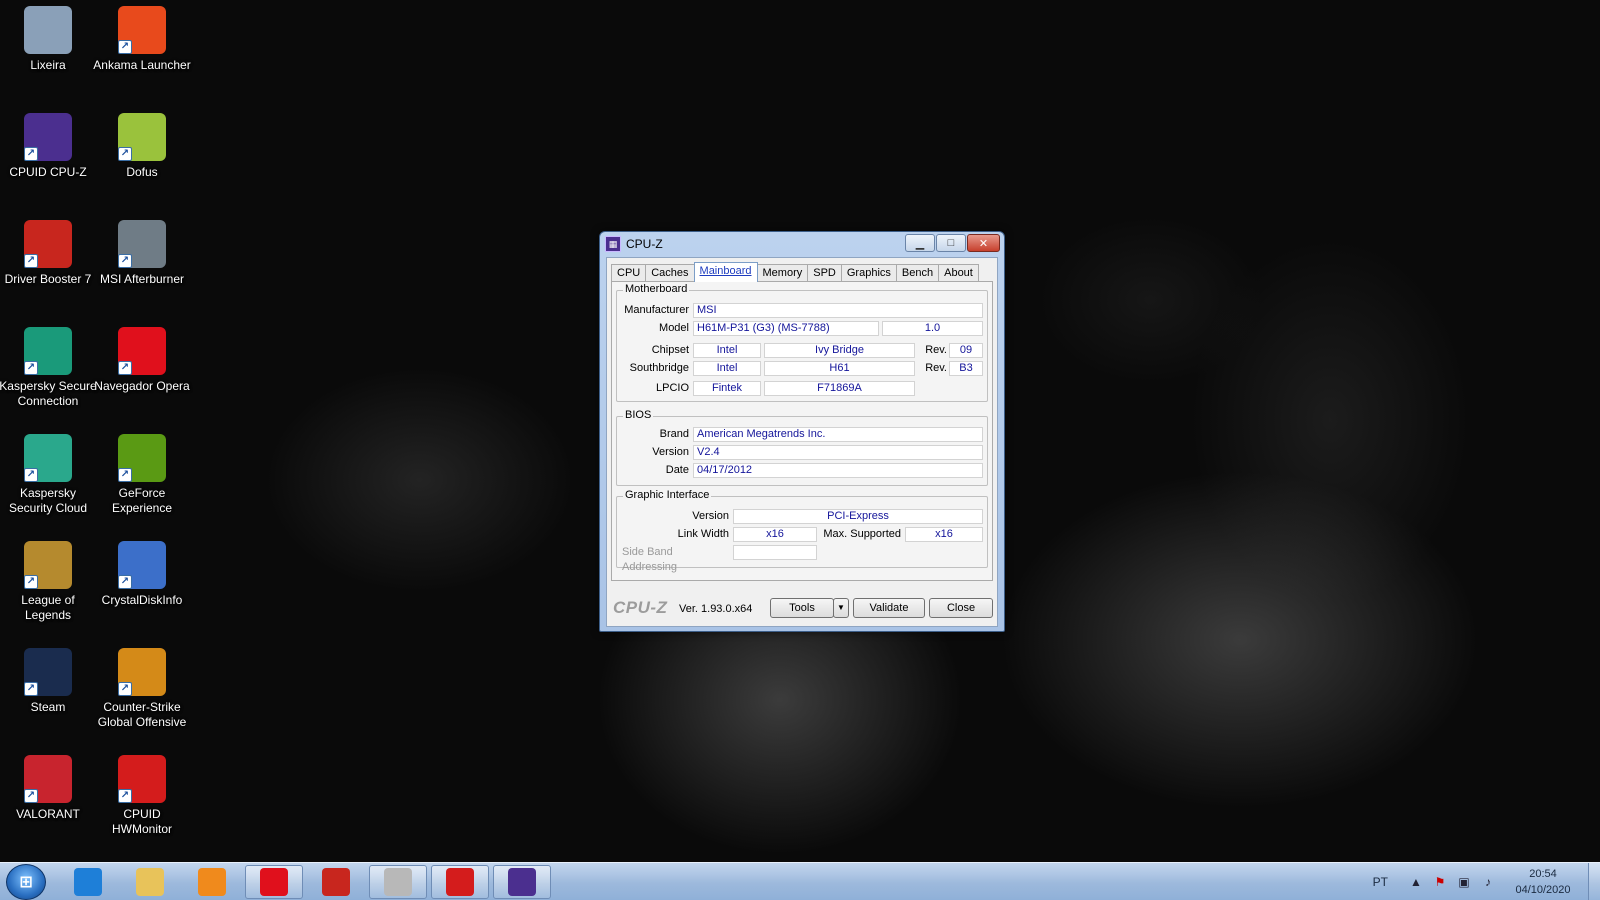 Image resolution: width=1600 pixels, height=900 pixels. I want to click on show-hidden-icons-icon: ▲, so click(1416, 882).